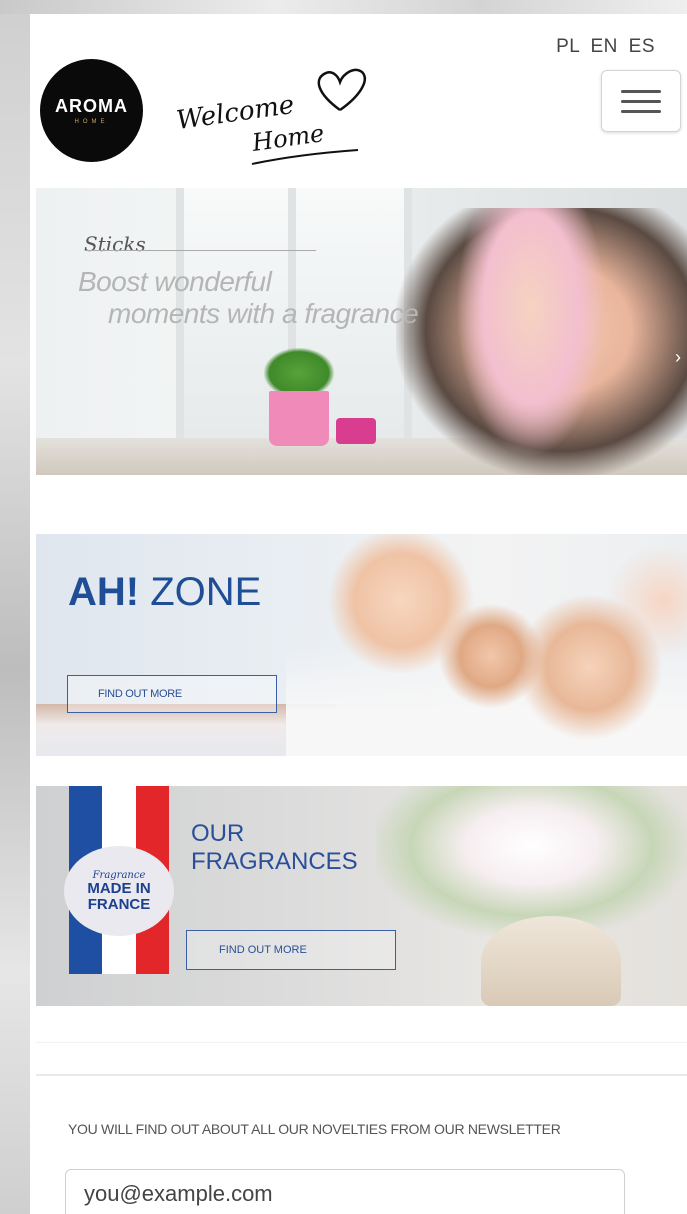  I want to click on aroma-logo: AROMA HOME, so click(91, 110).